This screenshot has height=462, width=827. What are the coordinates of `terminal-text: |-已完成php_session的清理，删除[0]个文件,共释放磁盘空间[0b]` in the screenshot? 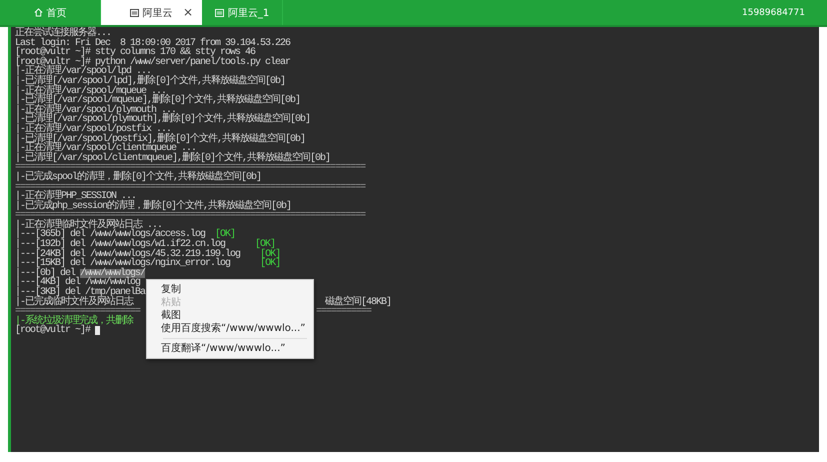 It's located at (153, 207).